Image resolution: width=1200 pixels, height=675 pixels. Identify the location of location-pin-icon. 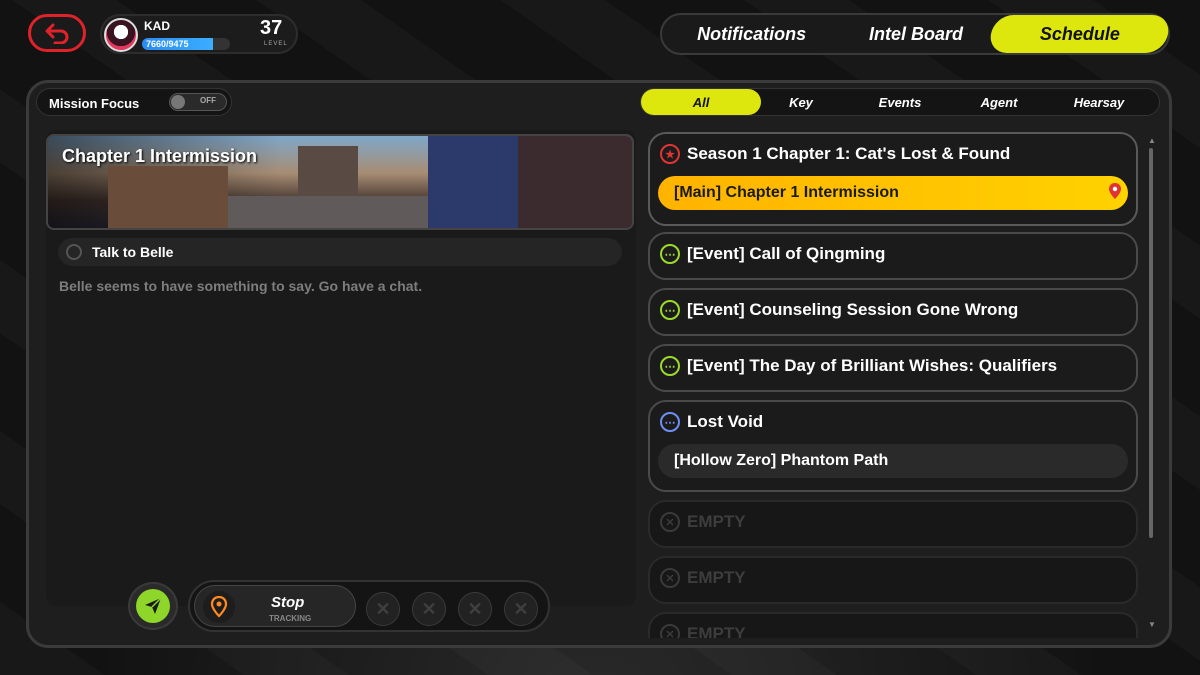
(219, 607).